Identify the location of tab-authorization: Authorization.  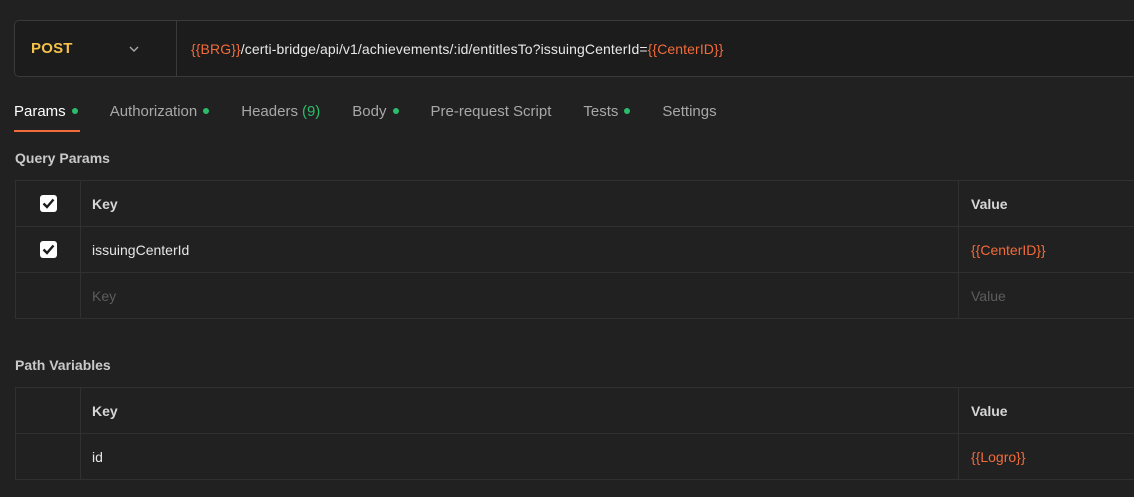
(160, 111).